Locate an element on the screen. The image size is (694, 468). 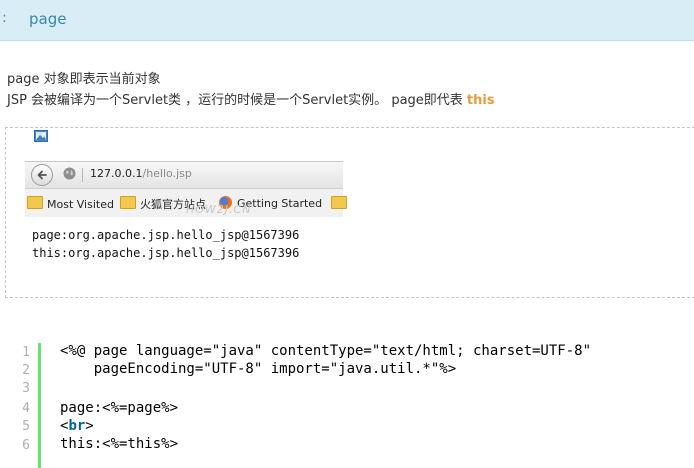
url-path: /hello.jsp is located at coordinates (167, 173).